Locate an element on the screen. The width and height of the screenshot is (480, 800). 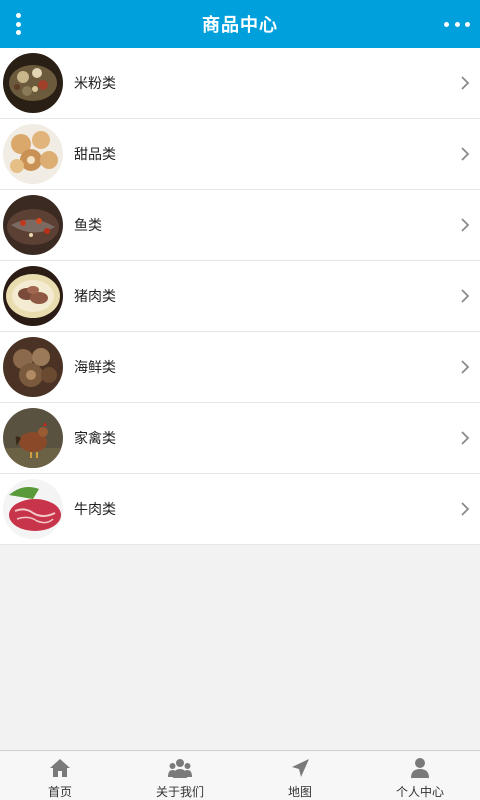
tab-label: 首页 is located at coordinates (59, 792).